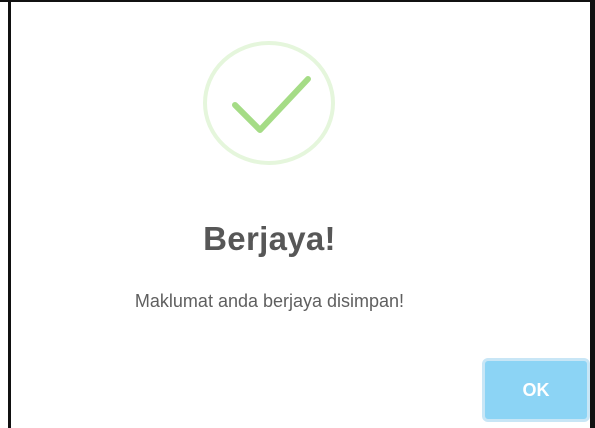 The height and width of the screenshot is (428, 595). Describe the element at coordinates (592, 214) in the screenshot. I see `window-edge-right` at that location.